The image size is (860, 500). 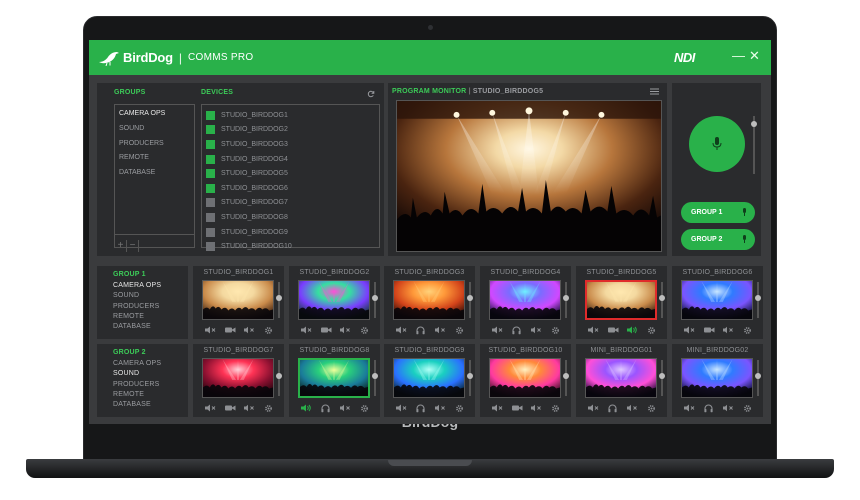 What do you see at coordinates (754, 124) in the screenshot?
I see `talk-volume-knob` at bounding box center [754, 124].